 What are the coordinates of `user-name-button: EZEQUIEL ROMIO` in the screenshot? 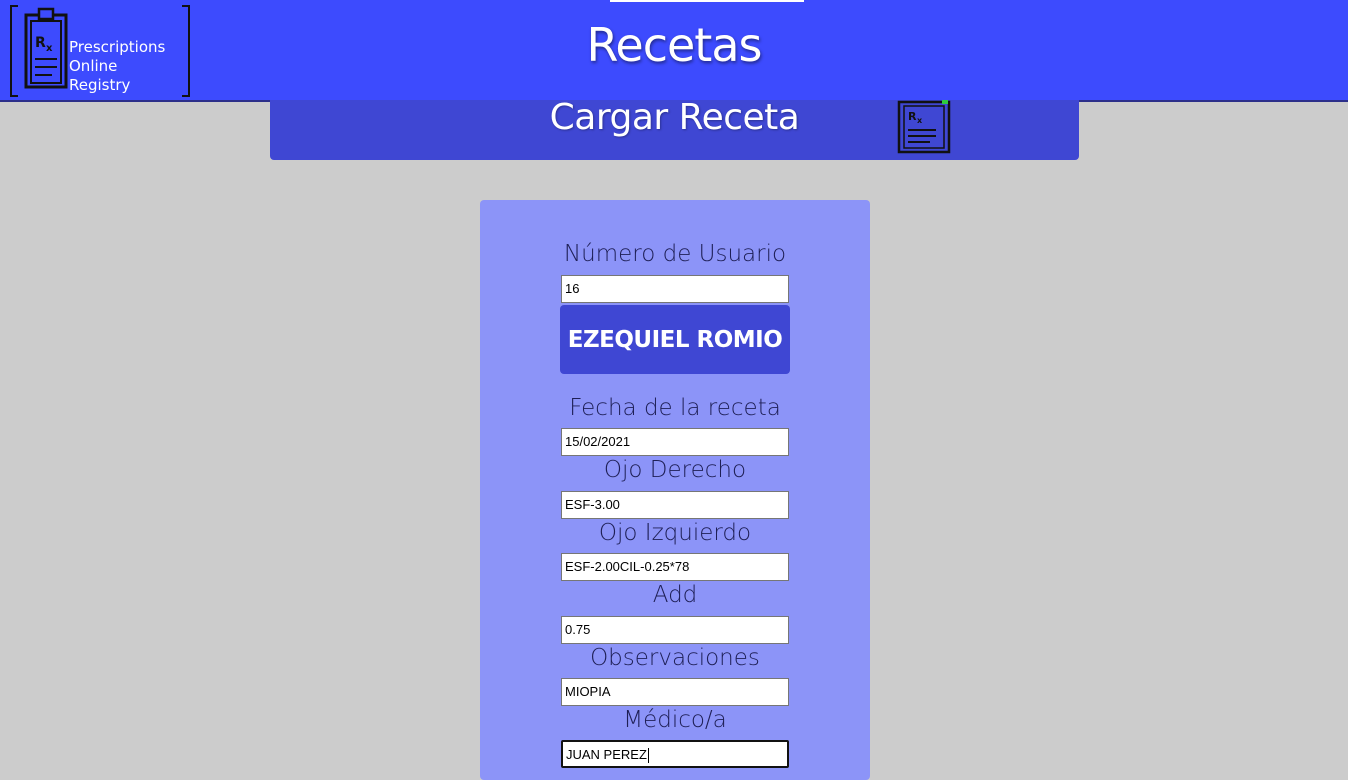 It's located at (675, 339).